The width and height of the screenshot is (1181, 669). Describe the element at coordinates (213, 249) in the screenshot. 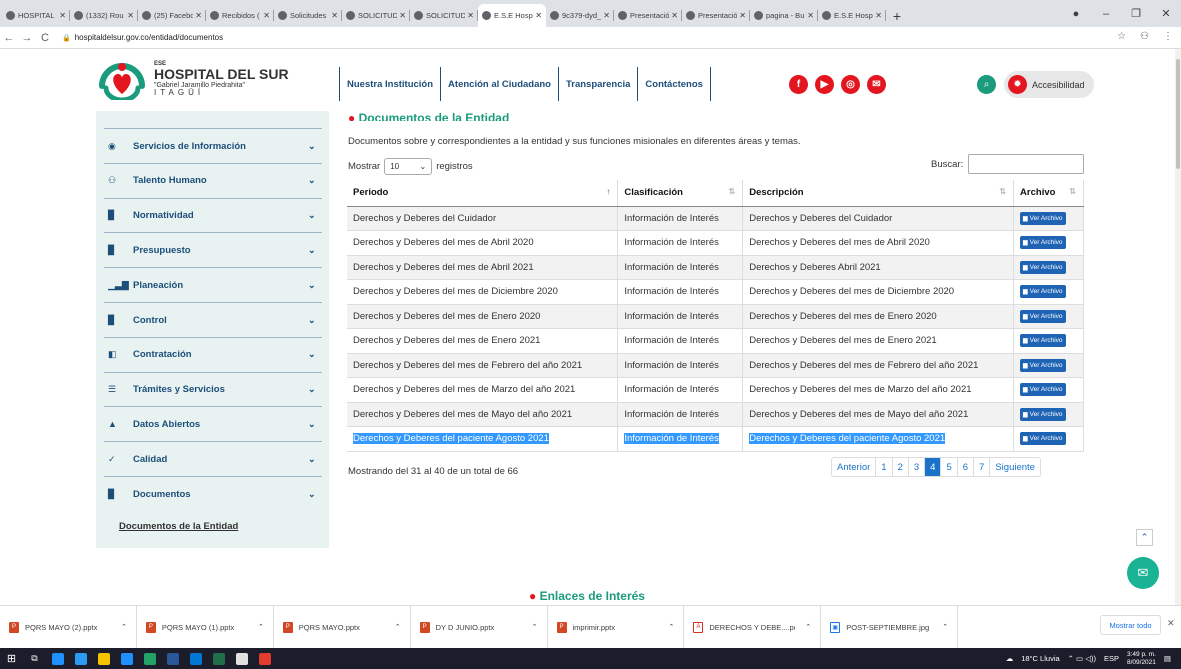

I see `sidebar-item: ▉ Presupuesto ⌄` at that location.